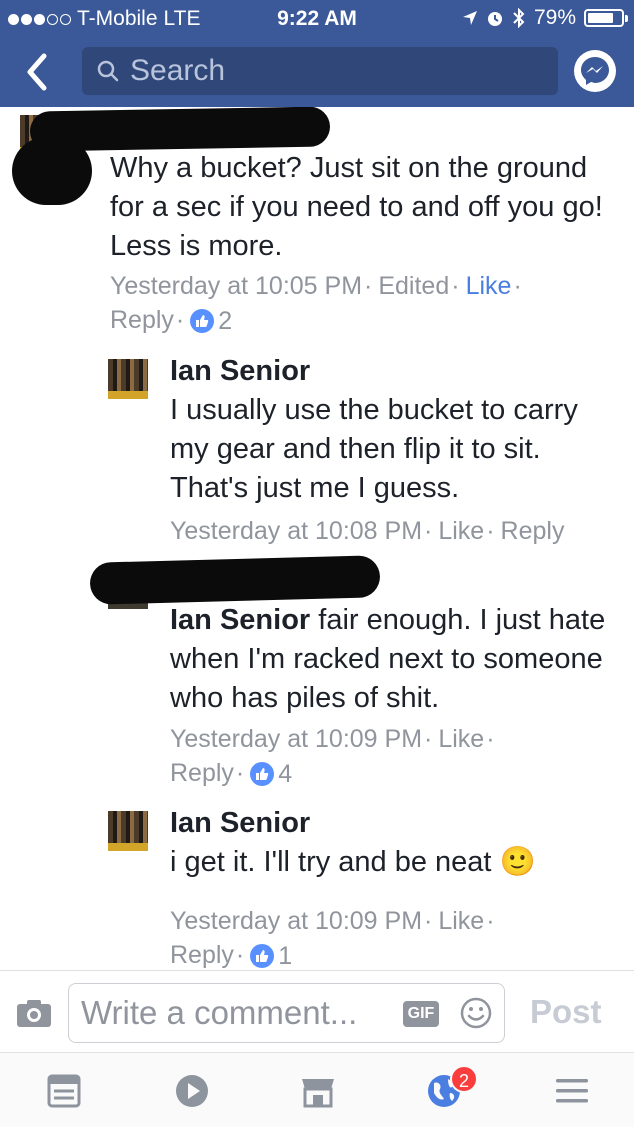 Image resolution: width=634 pixels, height=1127 pixels. I want to click on post-button: Post, so click(566, 1012).